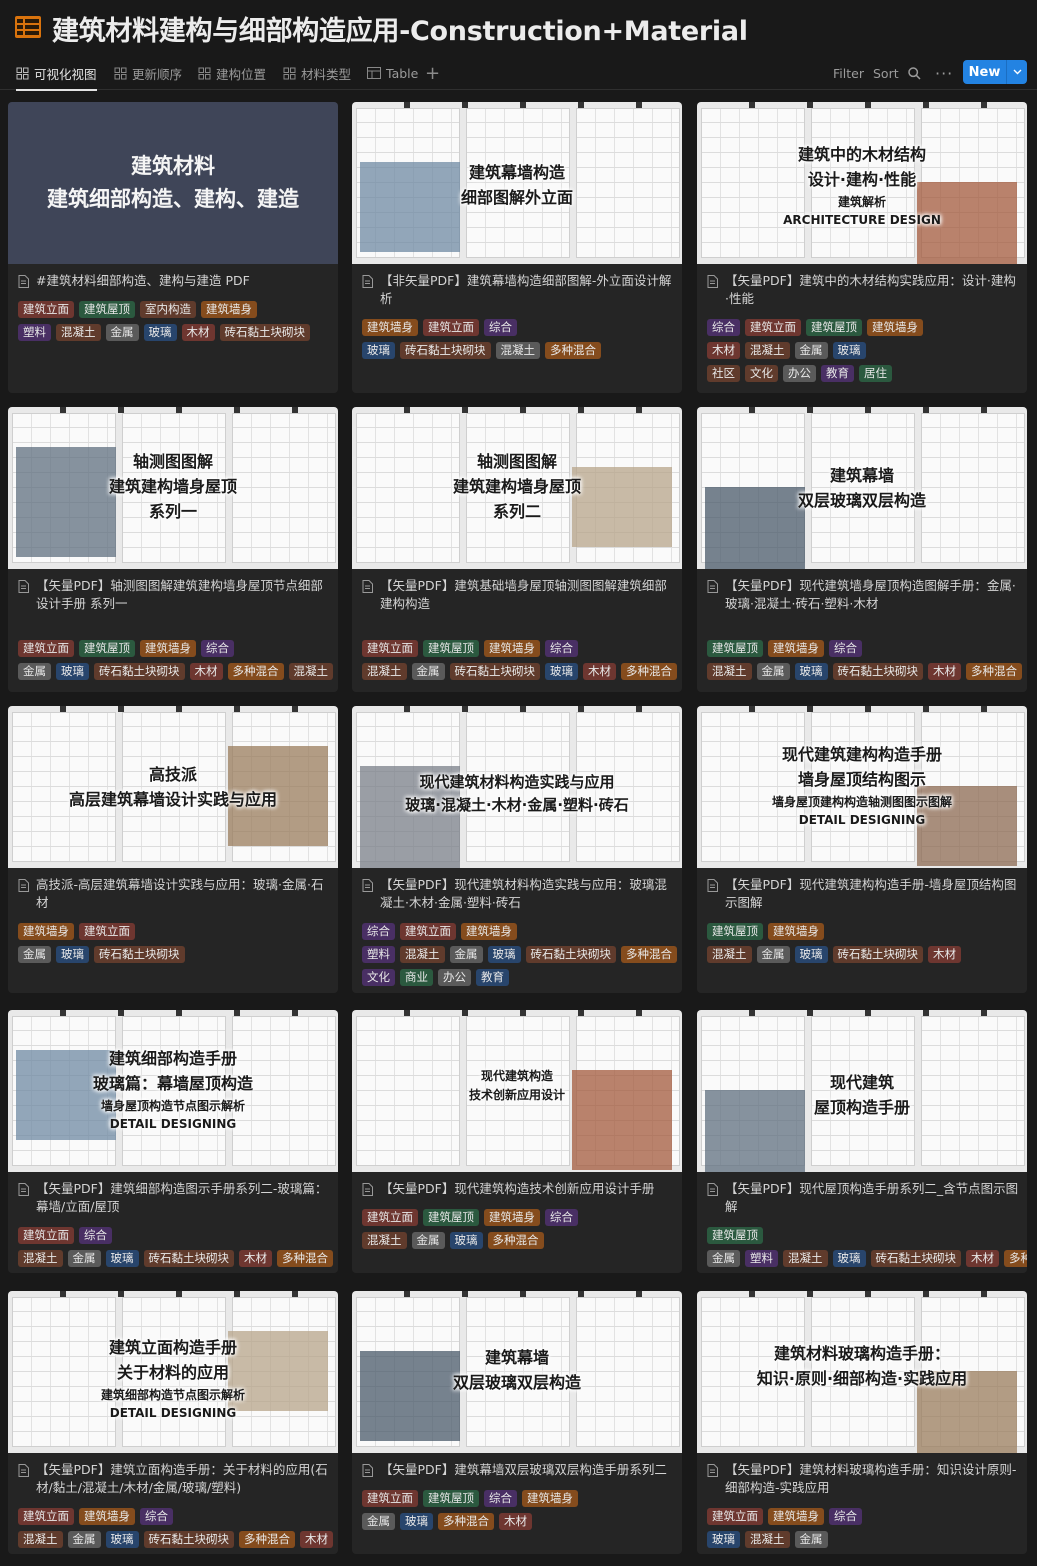 The image size is (1037, 1566). I want to click on tag-row: 金属 玻璃 砖石黏土块砌块 木材 多种混合 混凝土, so click(178, 670).